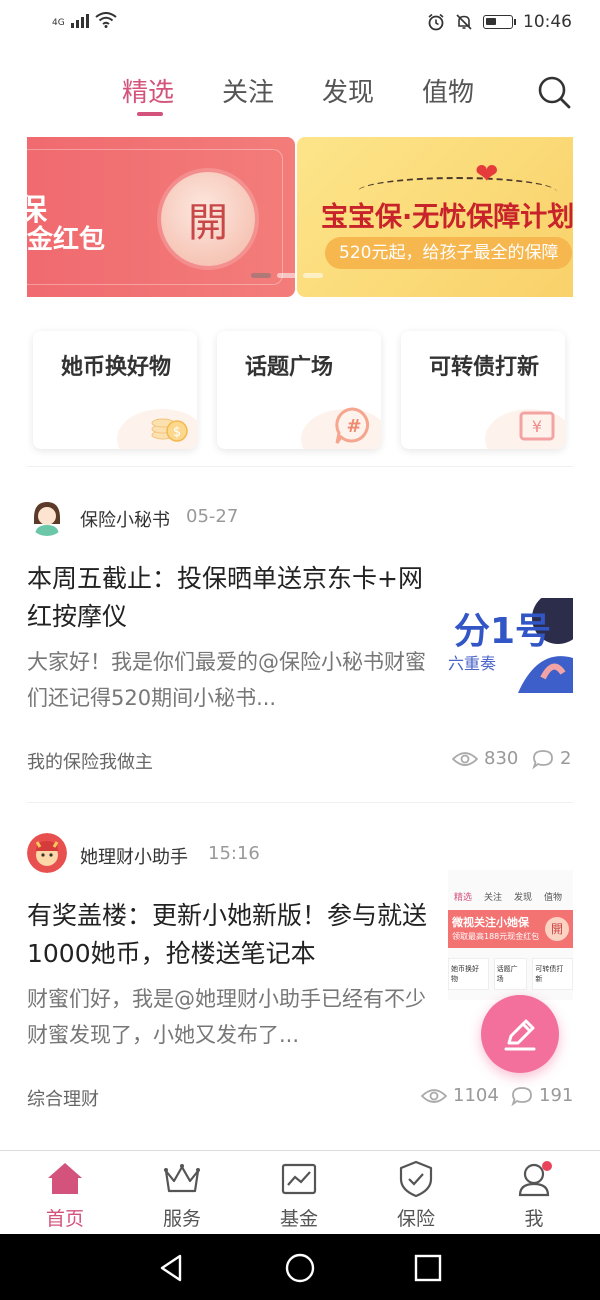 The width and height of the screenshot is (600, 1300). Describe the element at coordinates (65, 1178) in the screenshot. I see `home-icon` at that location.